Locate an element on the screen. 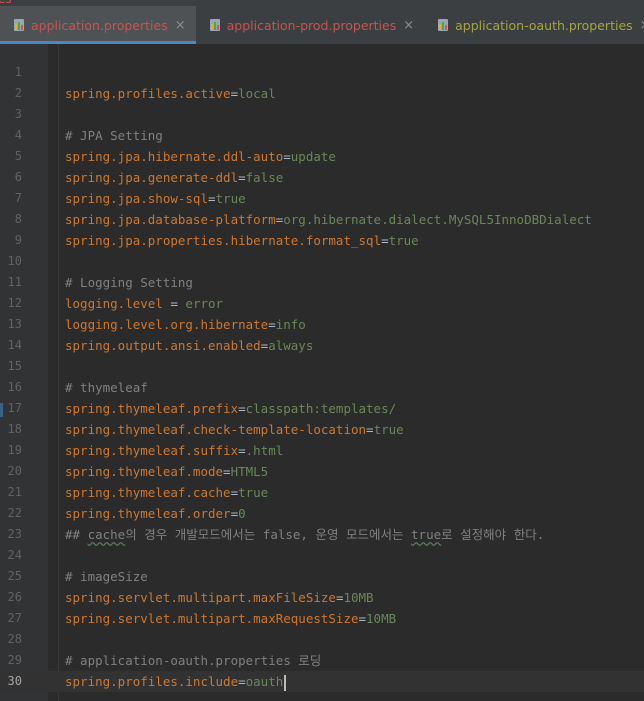  line-number: 19 is located at coordinates (14, 450).